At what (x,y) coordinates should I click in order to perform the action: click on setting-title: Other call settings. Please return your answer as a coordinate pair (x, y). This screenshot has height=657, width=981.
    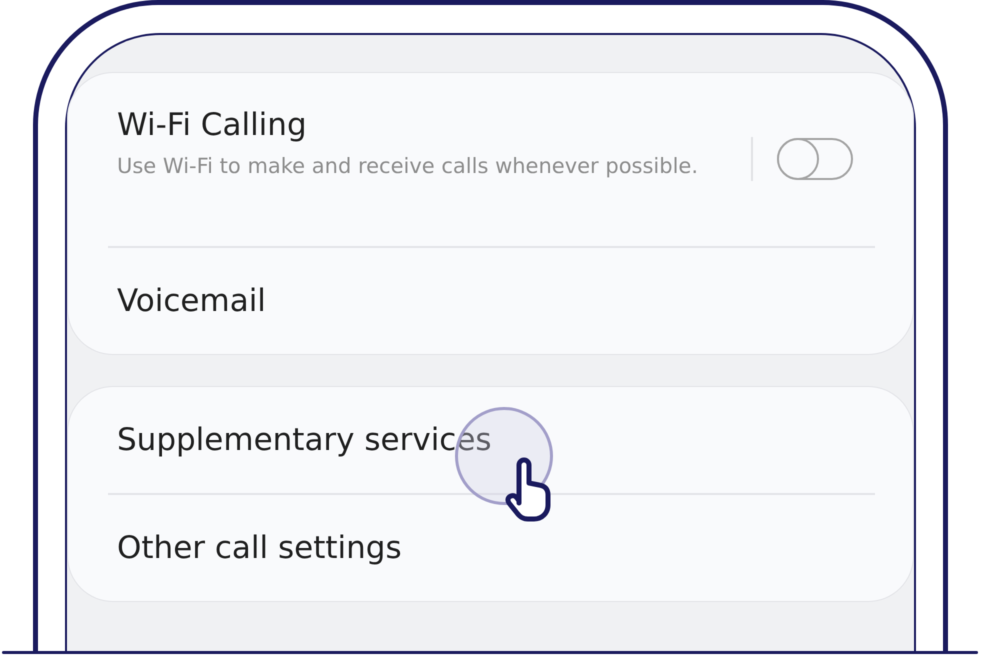
    Looking at the image, I should click on (259, 548).